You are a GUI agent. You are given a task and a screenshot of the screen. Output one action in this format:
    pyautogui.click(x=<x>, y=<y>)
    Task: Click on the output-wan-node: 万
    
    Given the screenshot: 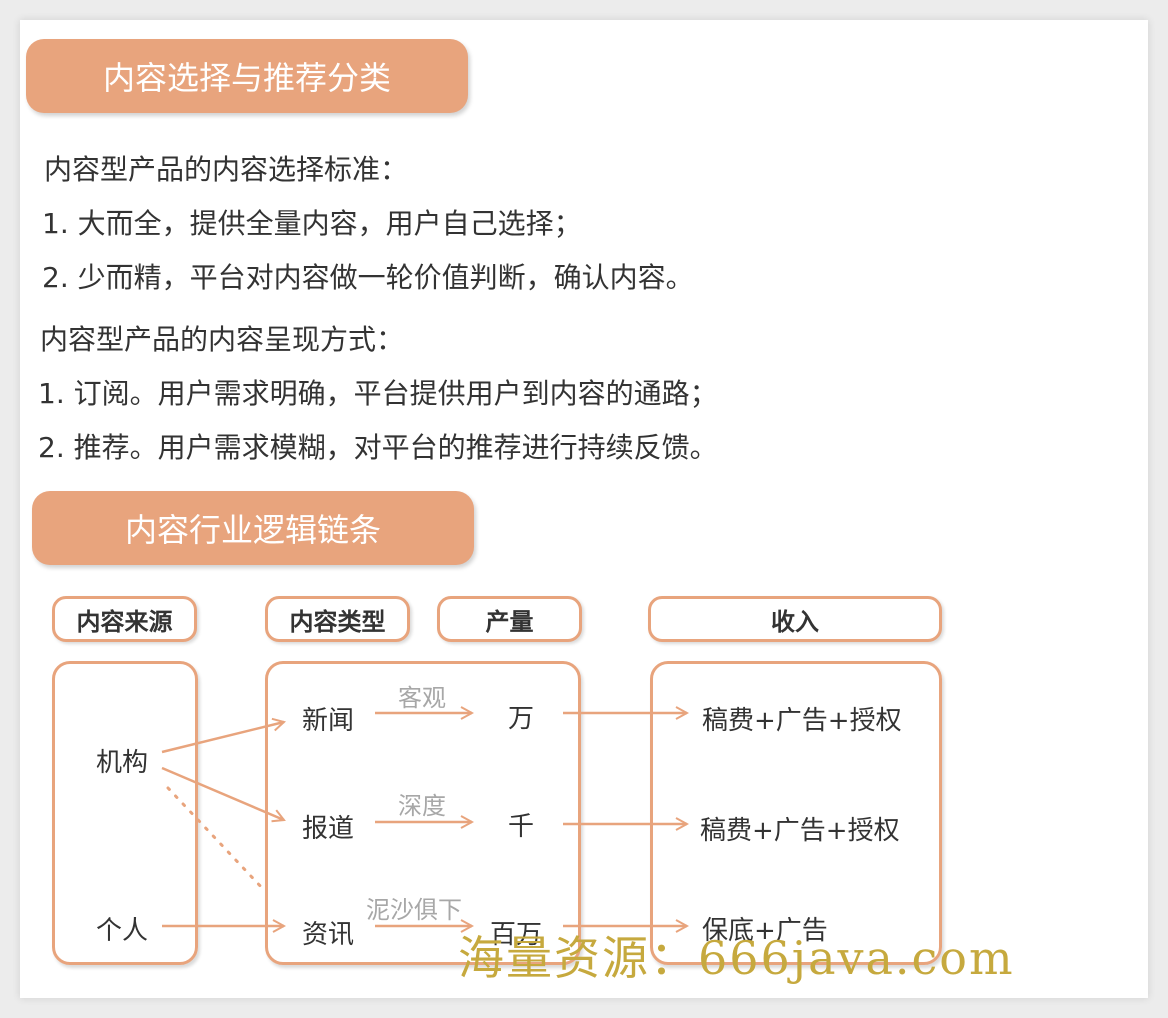 What is the action you would take?
    pyautogui.click(x=521, y=719)
    